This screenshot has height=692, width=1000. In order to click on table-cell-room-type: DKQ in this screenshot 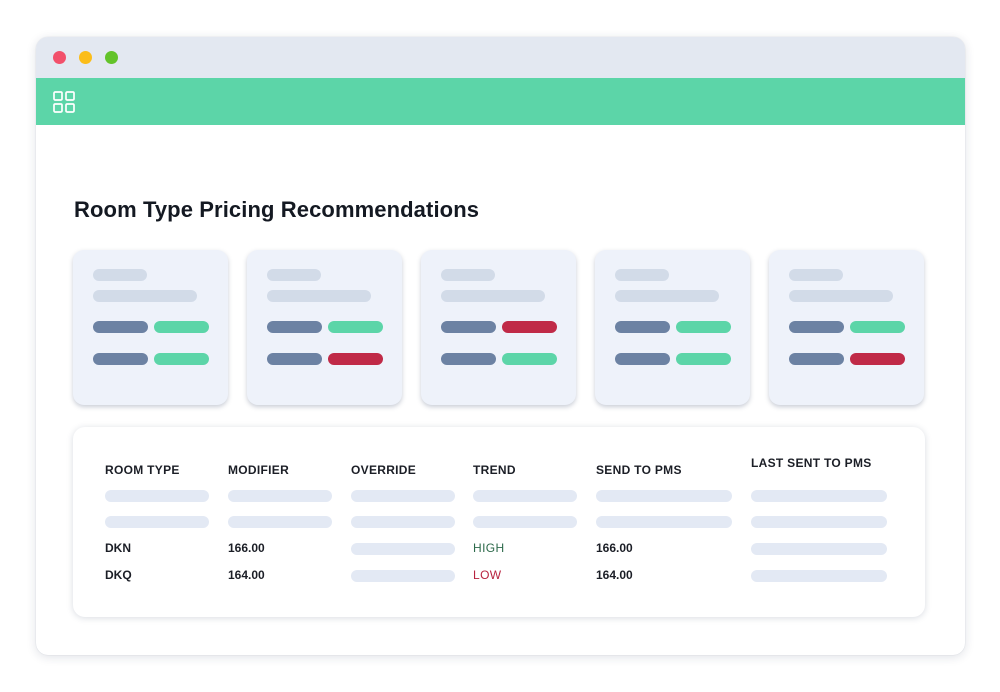, I will do `click(118, 575)`.